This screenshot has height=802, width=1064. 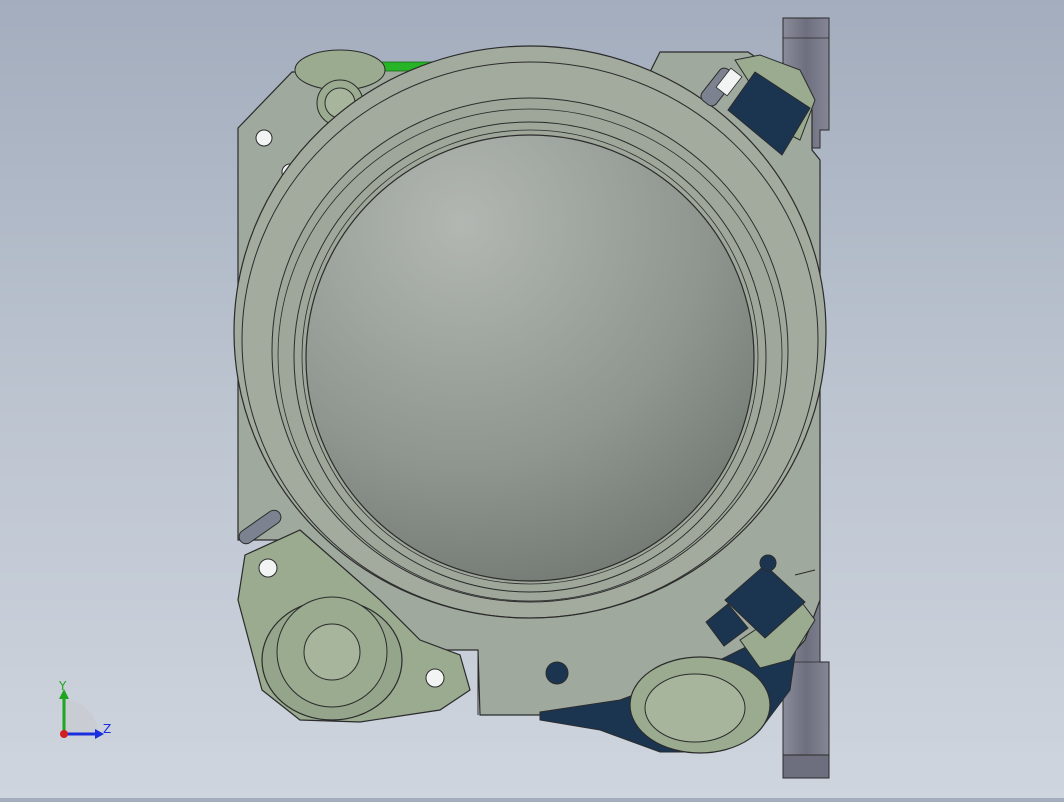 I want to click on z-axis-label: Z, so click(x=107, y=729).